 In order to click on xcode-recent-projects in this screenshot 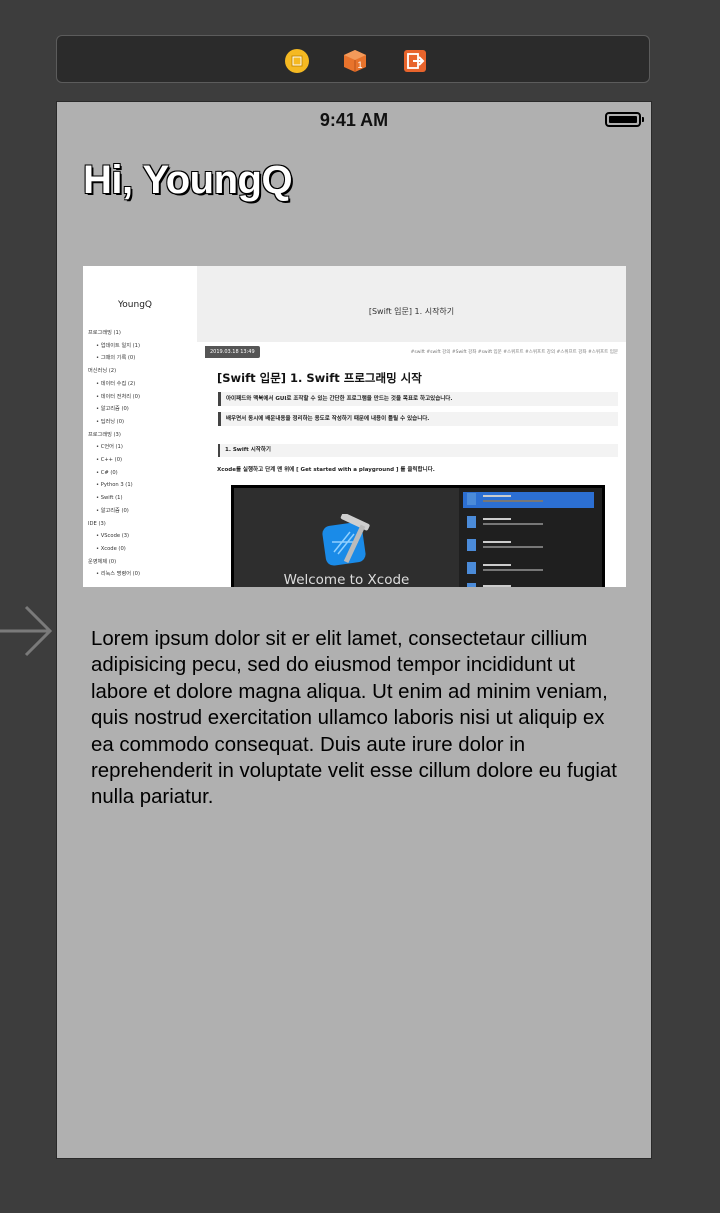, I will do `click(530, 537)`.